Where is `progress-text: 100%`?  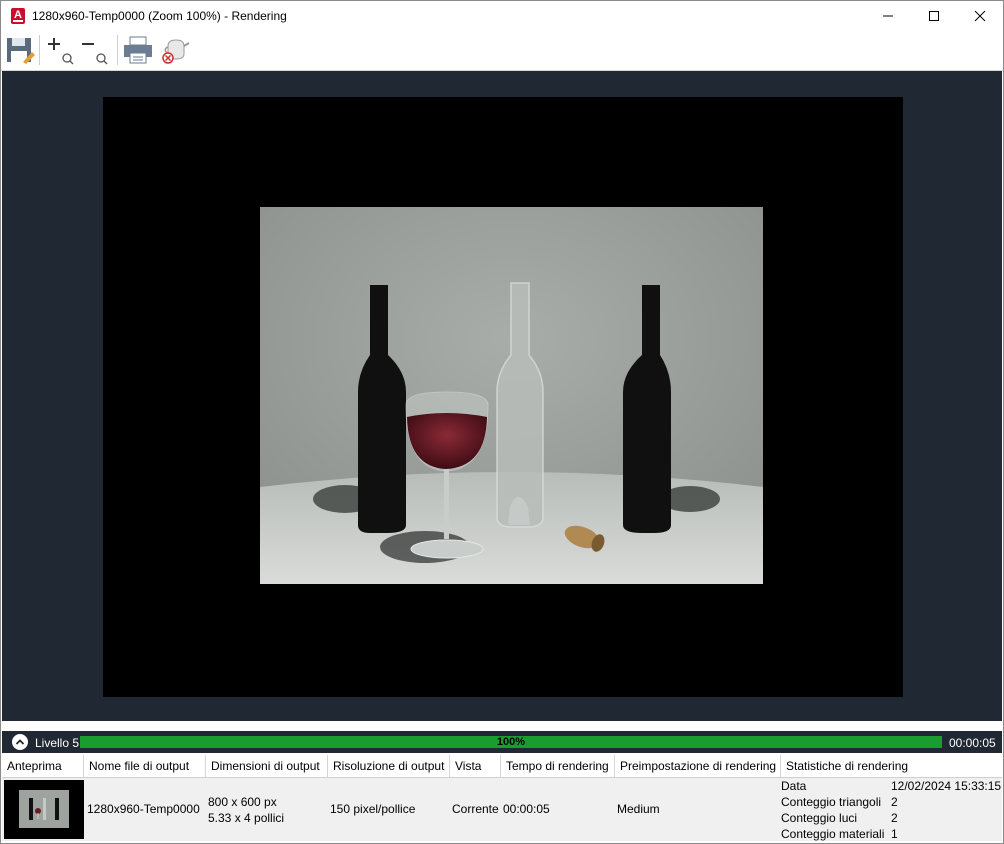 progress-text: 100% is located at coordinates (511, 742).